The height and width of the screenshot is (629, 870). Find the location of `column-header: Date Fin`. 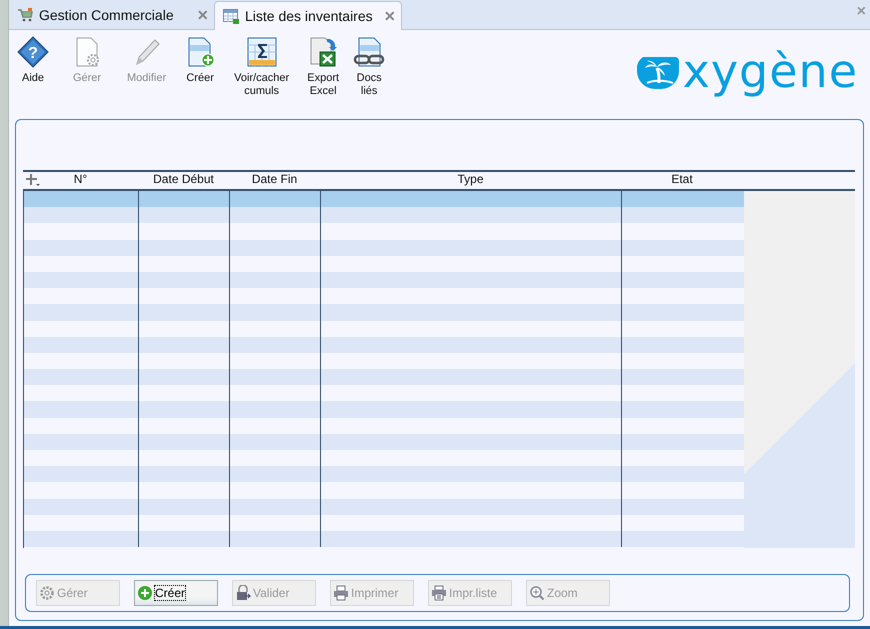

column-header: Date Fin is located at coordinates (274, 180).